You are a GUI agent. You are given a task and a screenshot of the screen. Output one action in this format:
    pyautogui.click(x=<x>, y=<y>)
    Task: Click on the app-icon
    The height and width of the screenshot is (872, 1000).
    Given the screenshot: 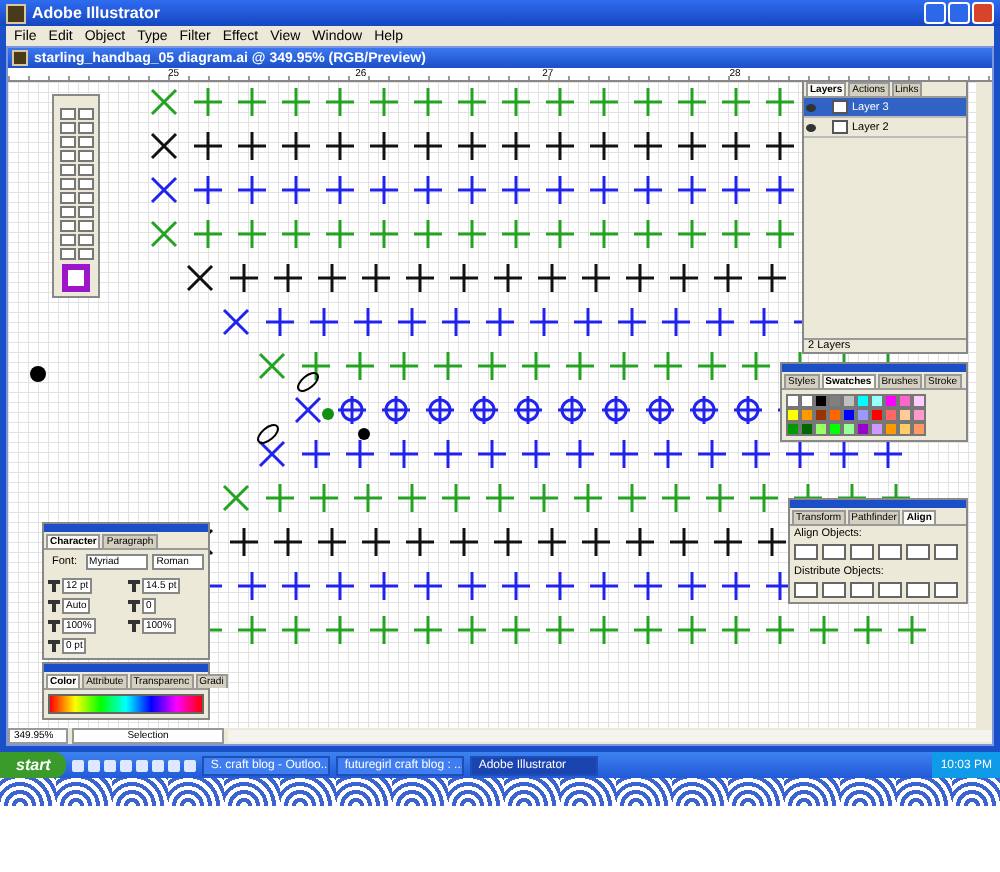 What is the action you would take?
    pyautogui.click(x=16, y=13)
    